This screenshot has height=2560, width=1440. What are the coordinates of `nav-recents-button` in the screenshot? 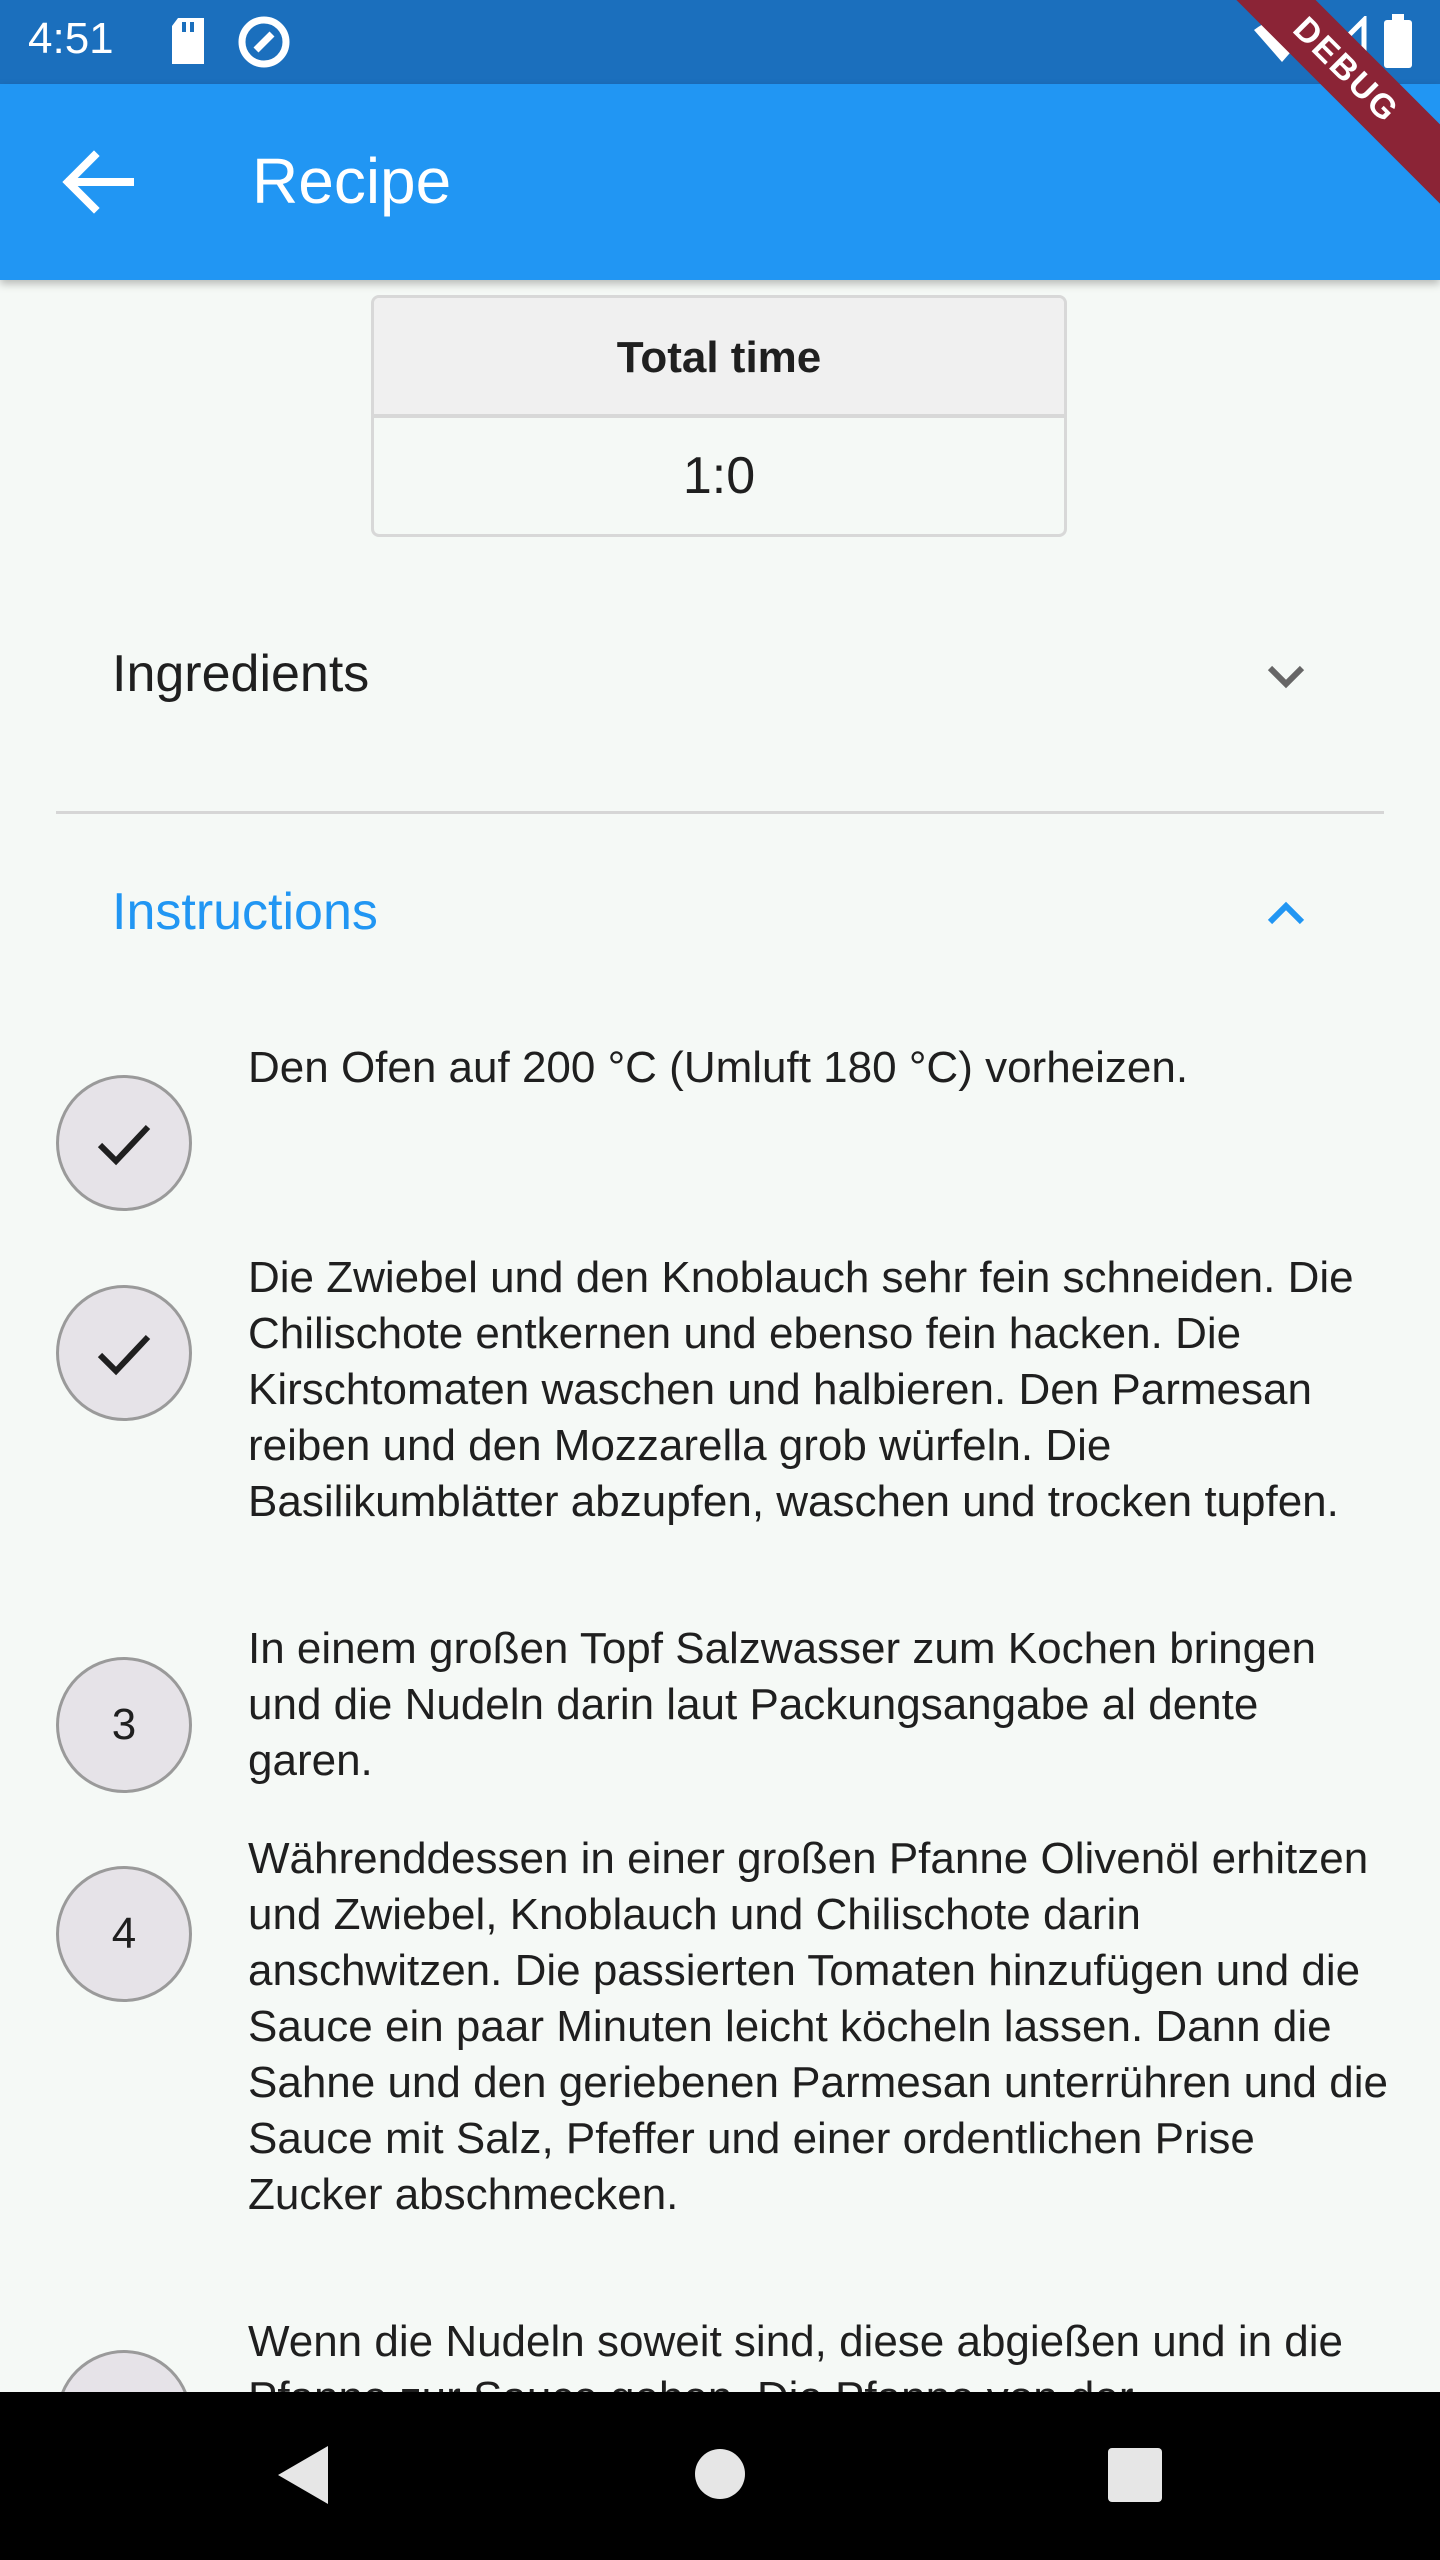 It's located at (1135, 2477).